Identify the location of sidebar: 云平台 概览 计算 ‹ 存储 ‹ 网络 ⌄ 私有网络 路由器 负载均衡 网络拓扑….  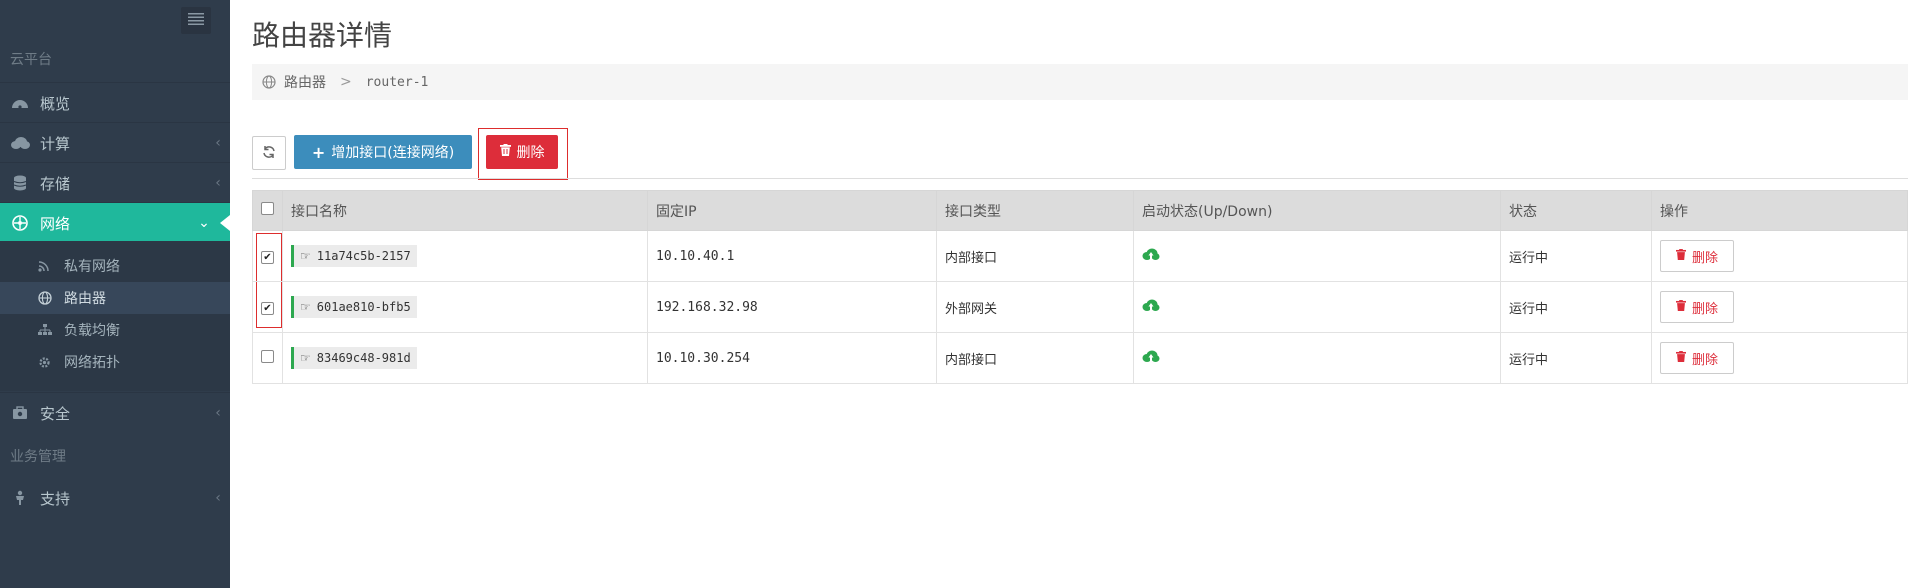
(115, 294).